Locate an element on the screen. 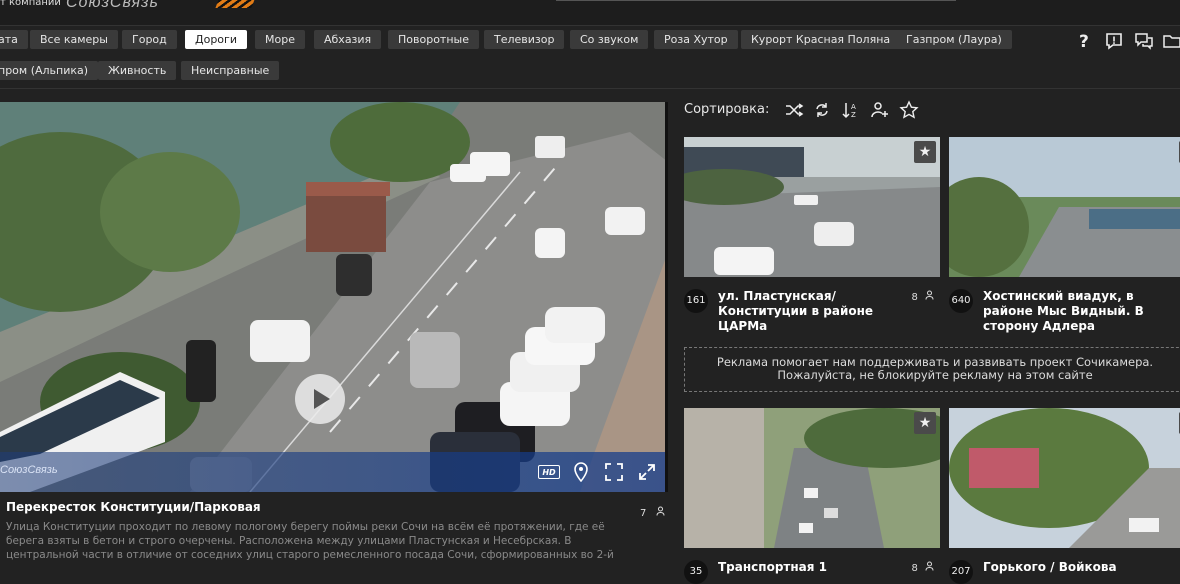 This screenshot has height=584, width=1180. card-title: Горького / Войкова is located at coordinates (1073, 567).